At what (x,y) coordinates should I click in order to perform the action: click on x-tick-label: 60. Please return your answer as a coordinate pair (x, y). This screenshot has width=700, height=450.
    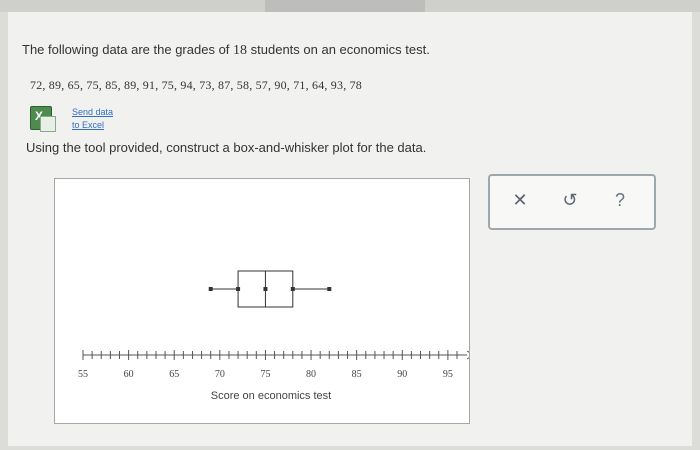
    Looking at the image, I should click on (129, 374).